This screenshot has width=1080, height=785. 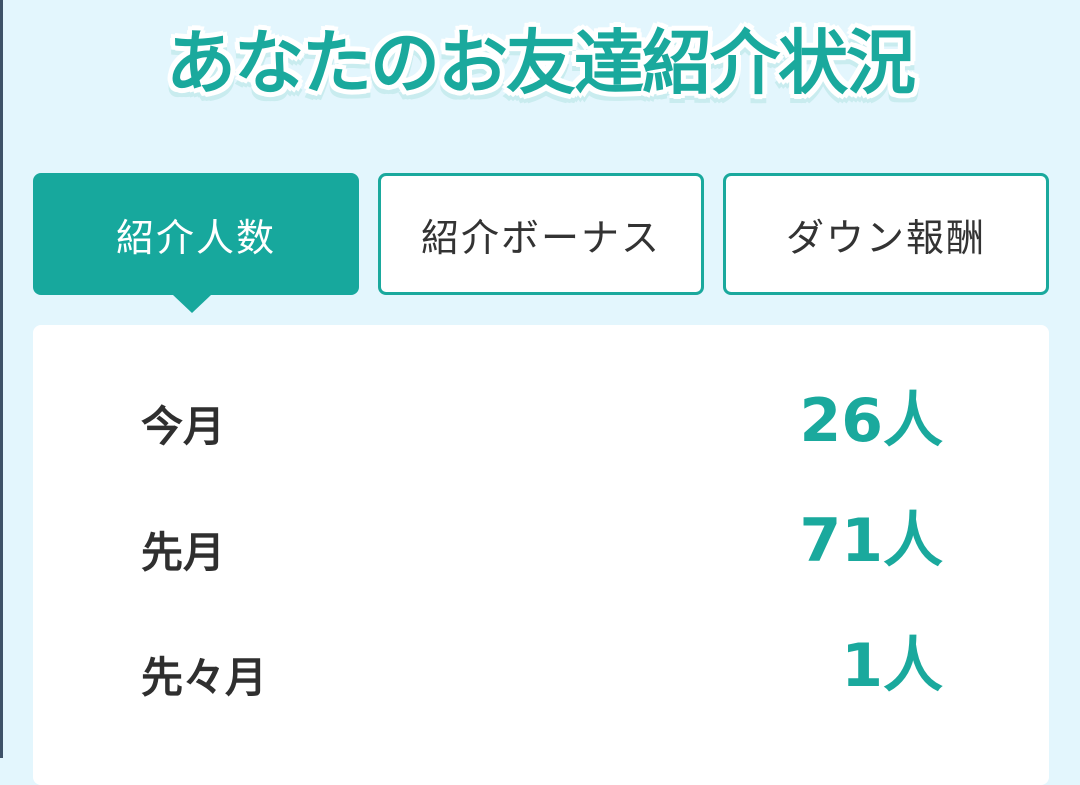 I want to click on tab-down-reward: ダウン報酬, so click(x=886, y=234).